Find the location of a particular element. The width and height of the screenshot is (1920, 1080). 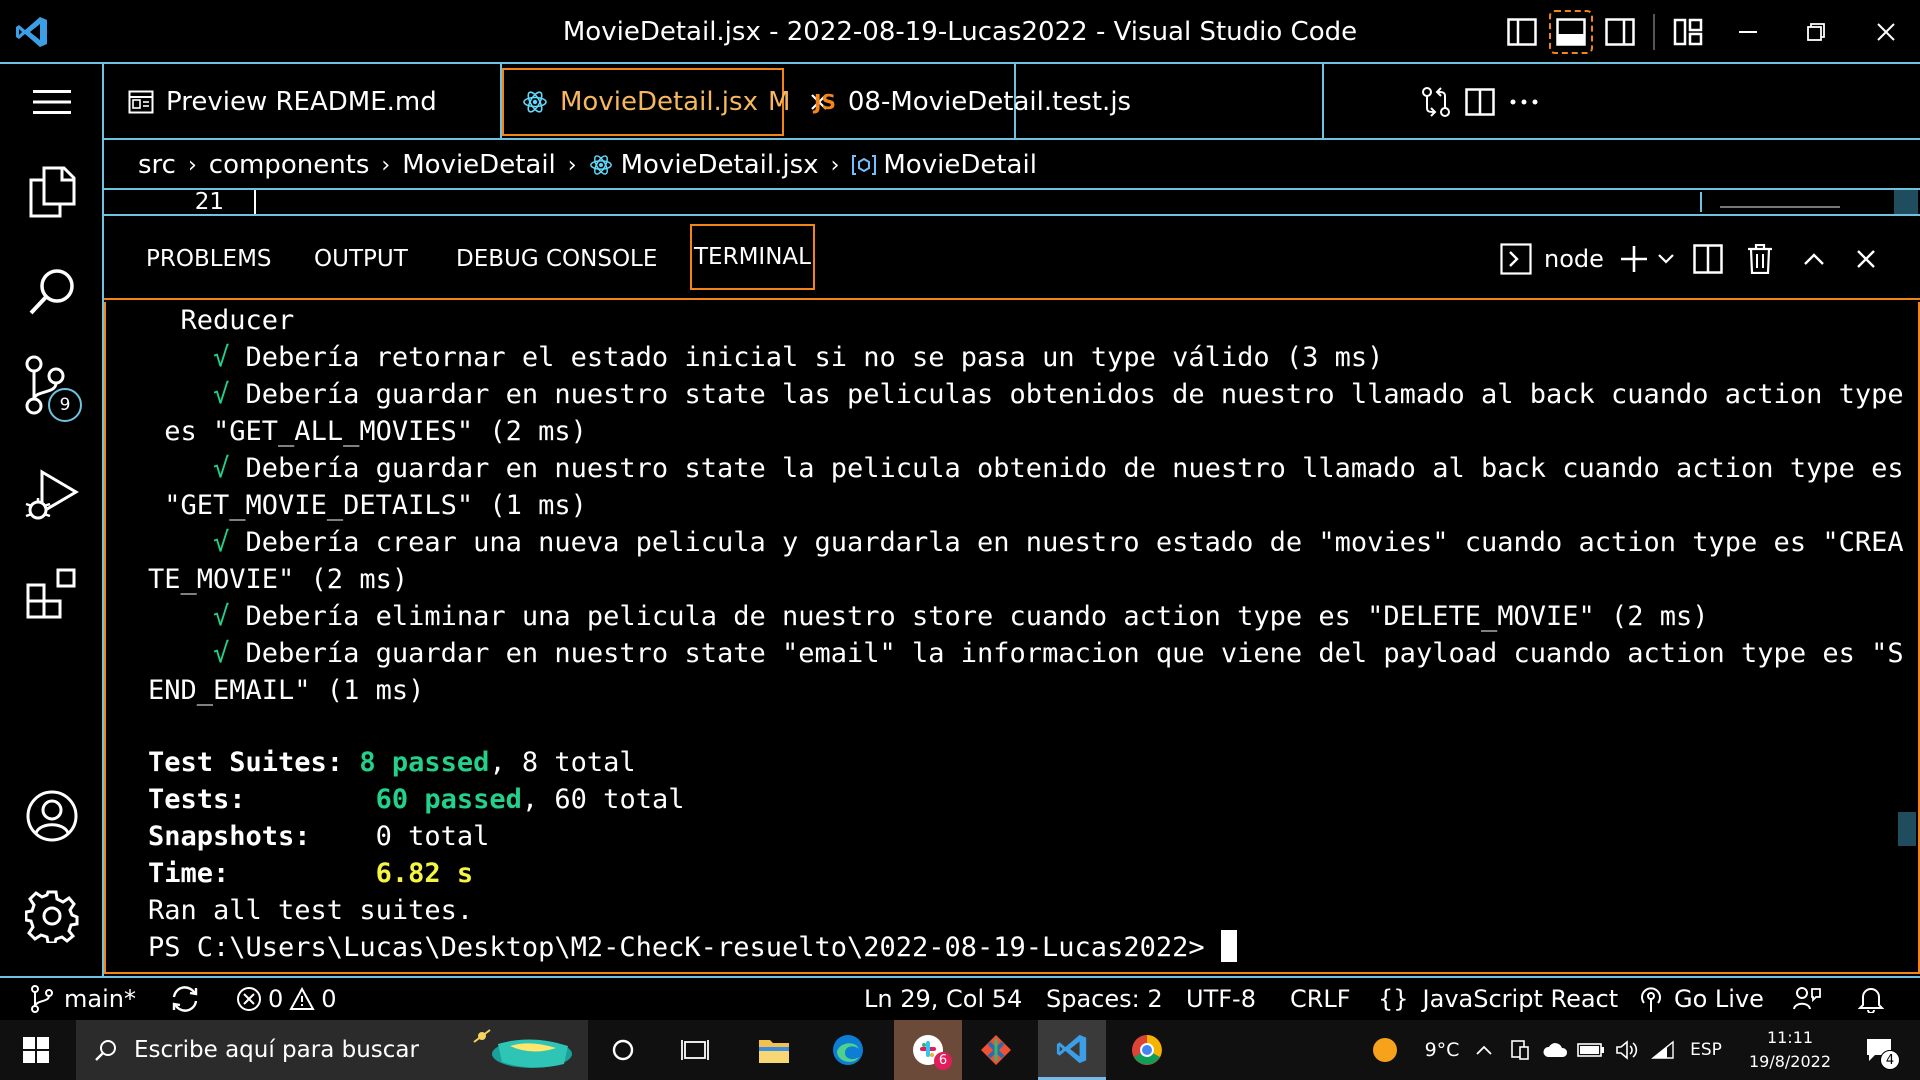

tab-moviedetail-test: JS 08-MovieDetail.test.js is located at coordinates (960, 102).